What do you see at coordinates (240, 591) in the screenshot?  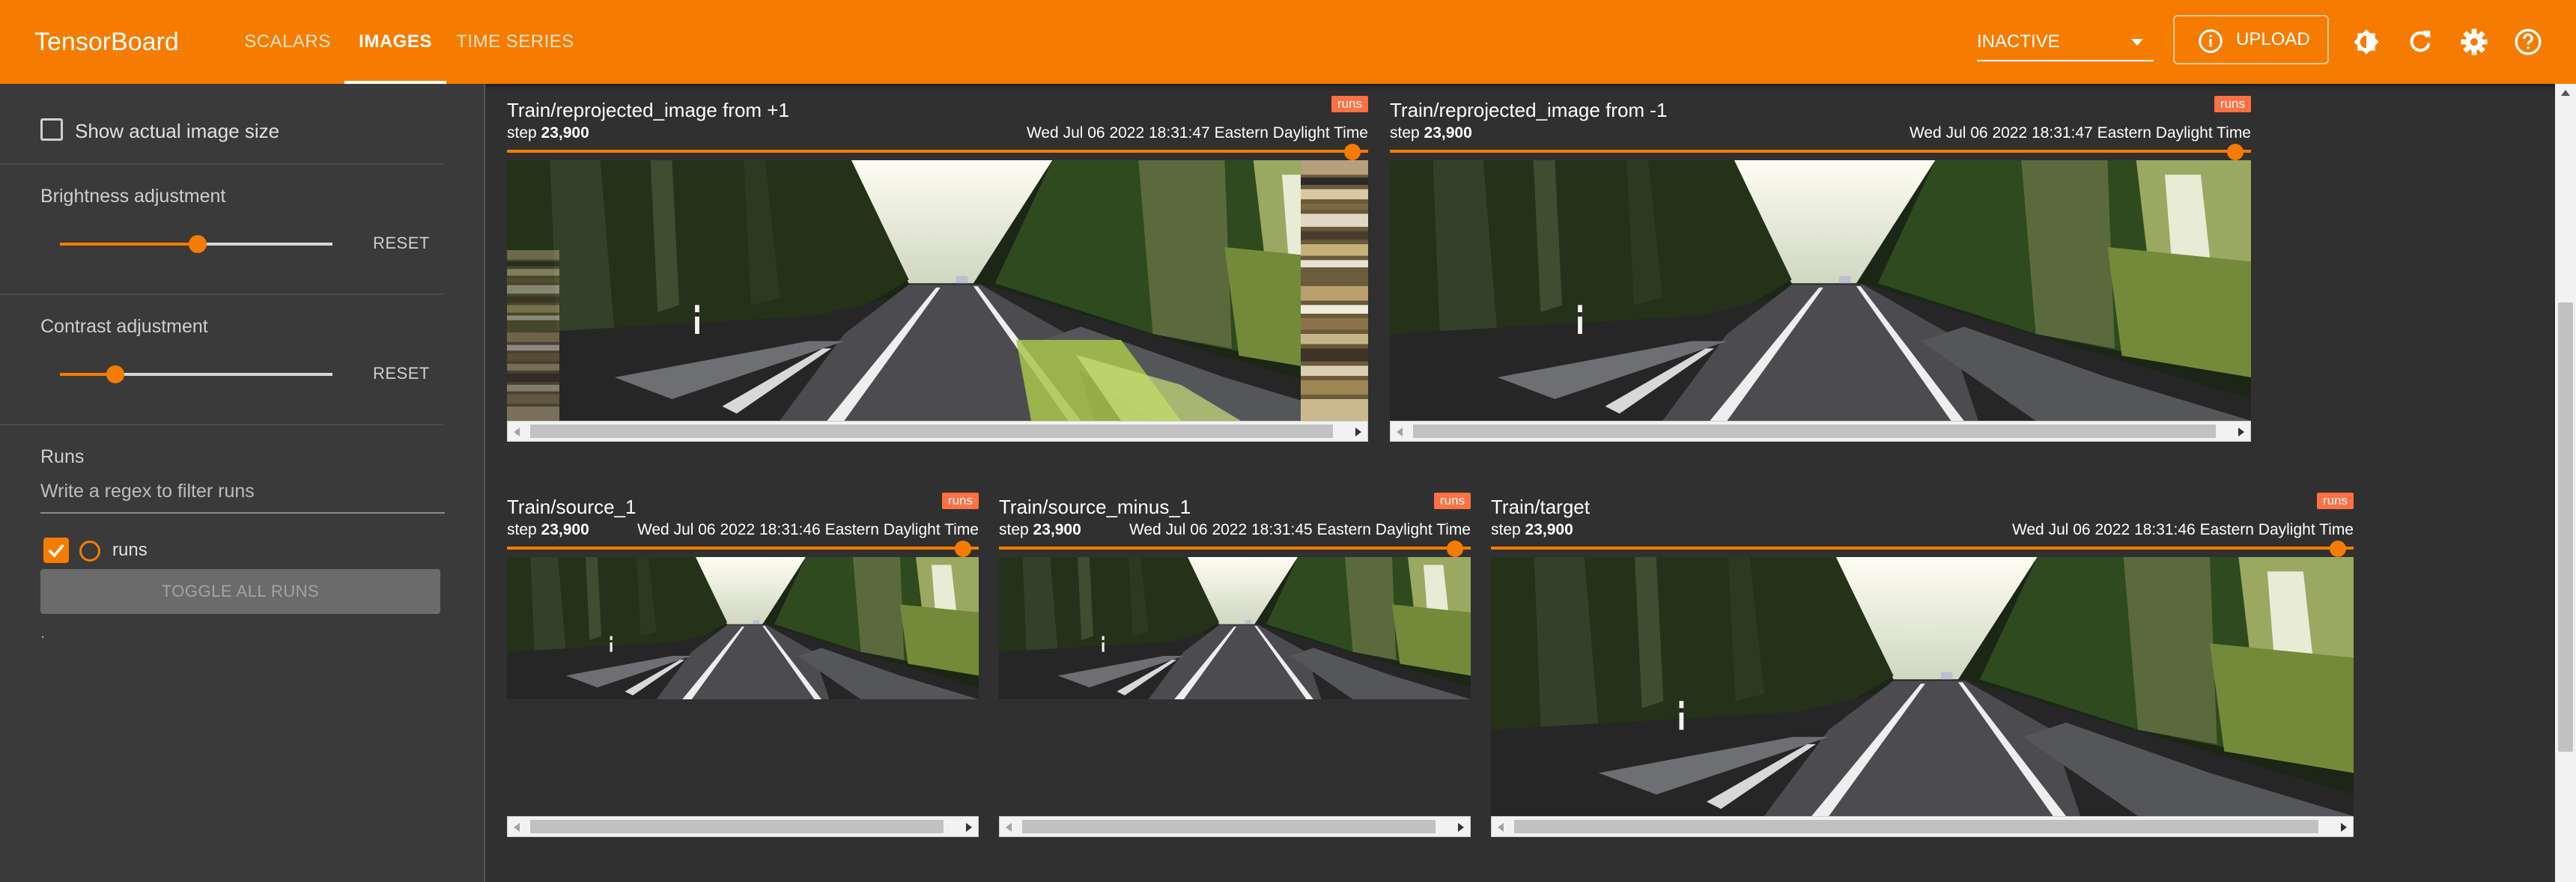 I see `toggle-all-runs-button: TOGGLE ALL RUNS` at bounding box center [240, 591].